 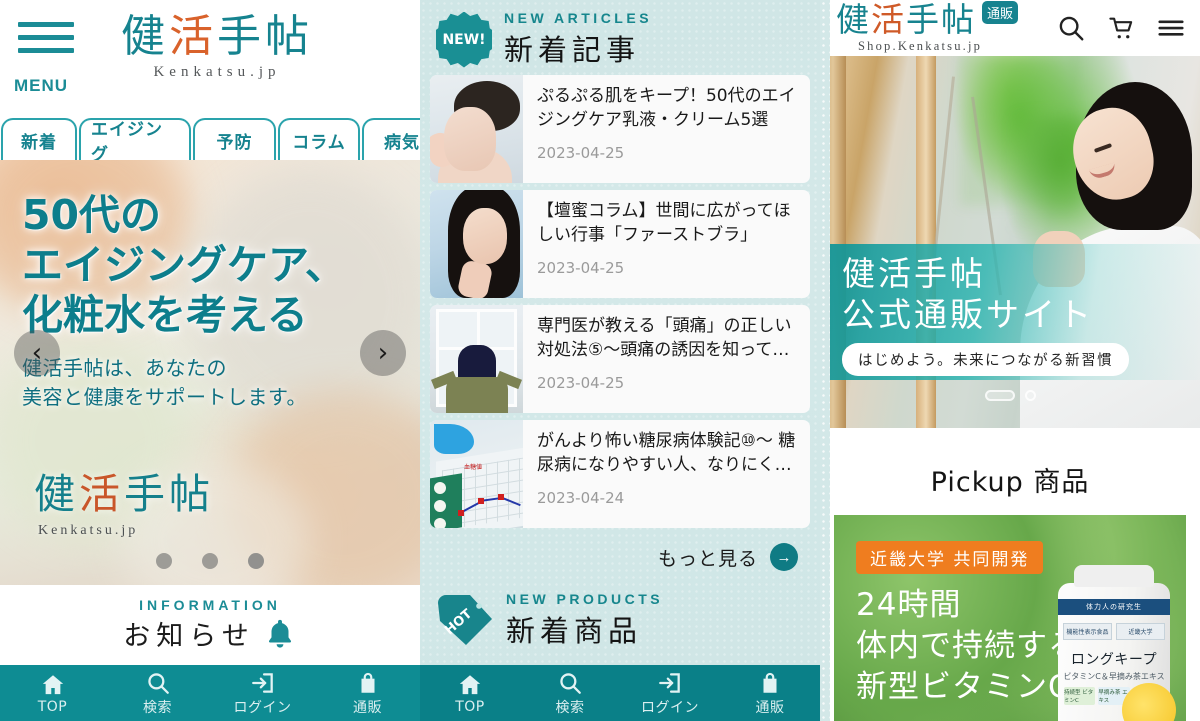 I want to click on hero-sub-line-2: 美容と健康をサポートします。, so click(x=164, y=397).